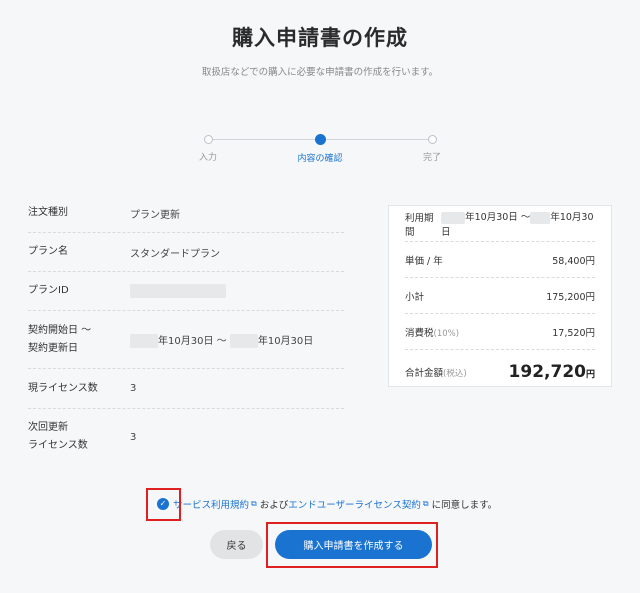 The width and height of the screenshot is (640, 593). I want to click on unit-price-label: 単価 / 年, so click(424, 261).